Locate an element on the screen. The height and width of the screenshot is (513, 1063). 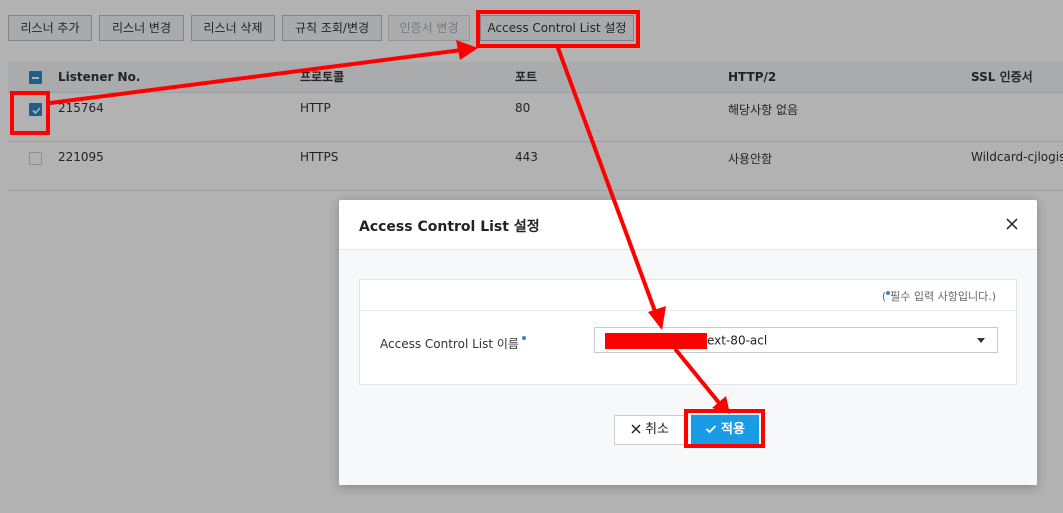
dialog-title: Access Control List 설정 is located at coordinates (449, 227).